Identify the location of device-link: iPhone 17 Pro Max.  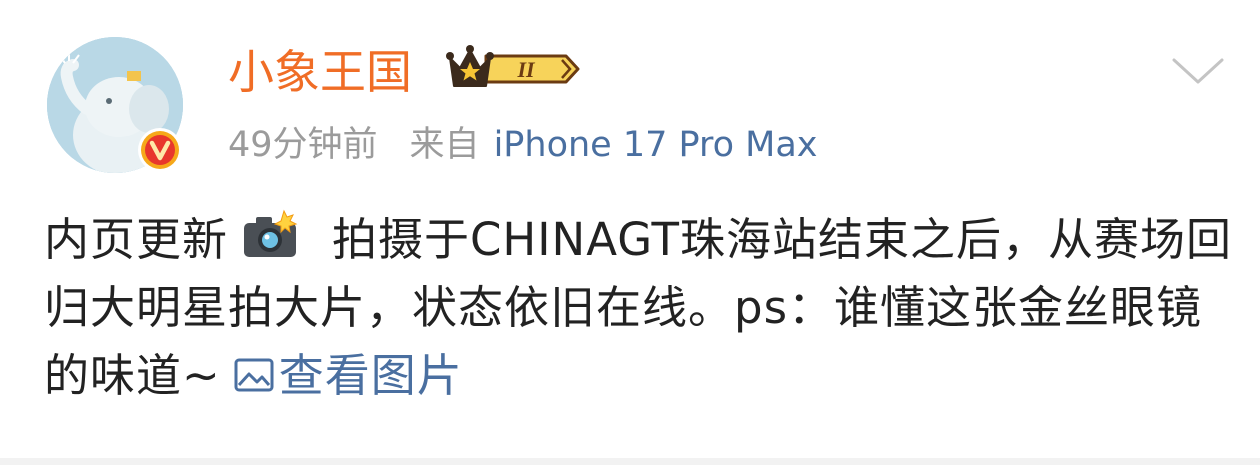
(656, 145).